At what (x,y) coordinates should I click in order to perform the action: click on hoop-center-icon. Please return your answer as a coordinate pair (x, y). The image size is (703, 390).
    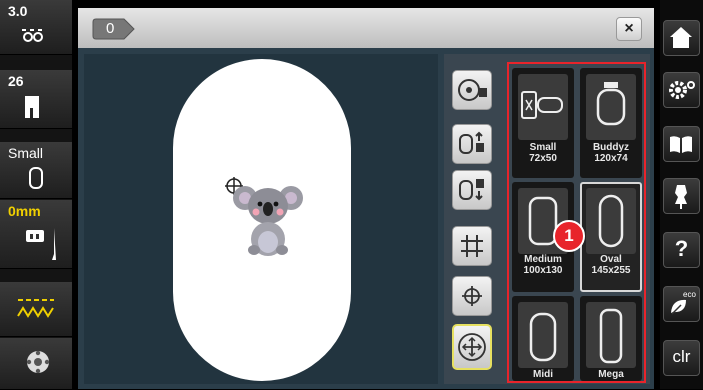
    Looking at the image, I should click on (472, 347).